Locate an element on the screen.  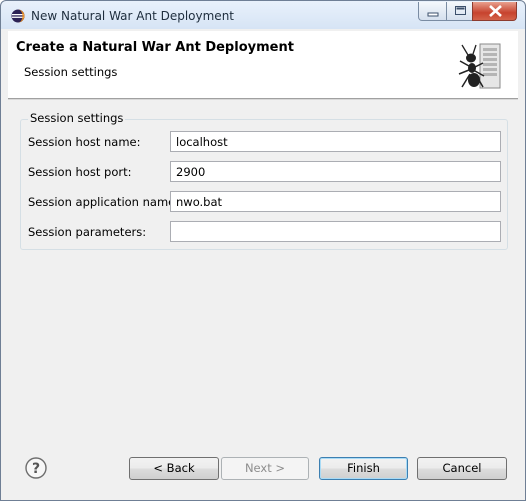
close-icon is located at coordinates (495, 11).